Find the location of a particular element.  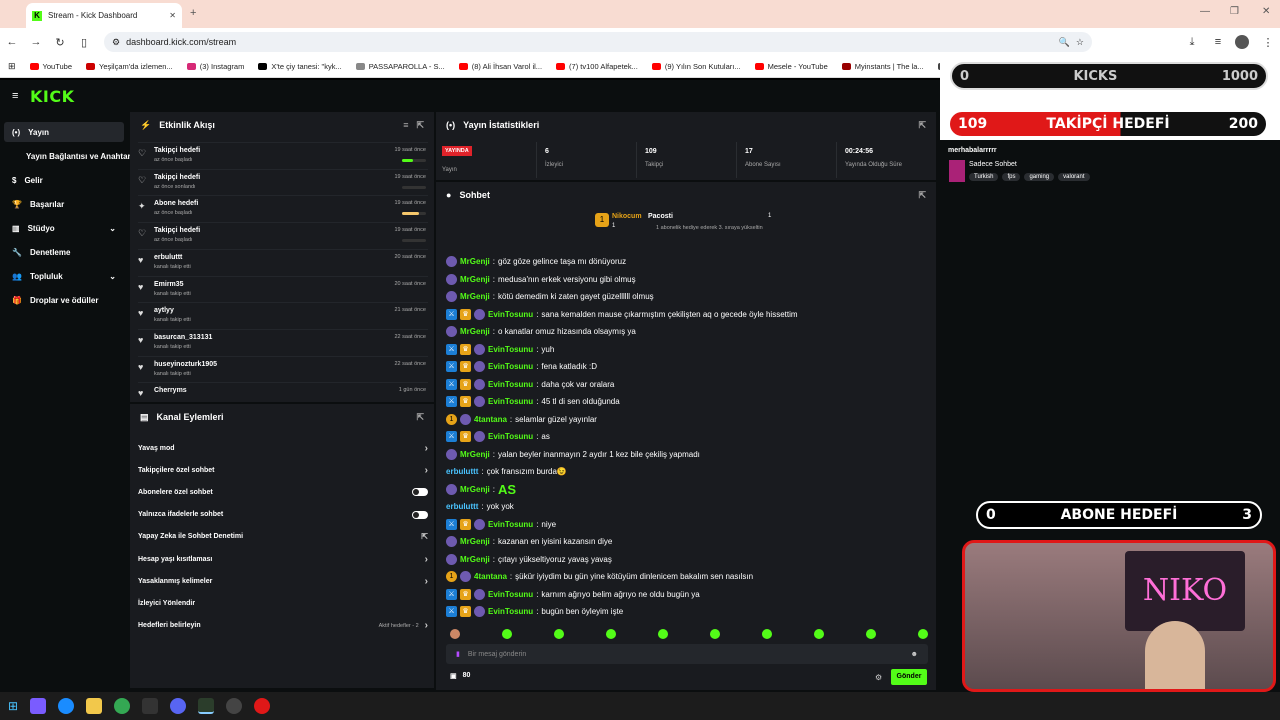

tag-pill: fps is located at coordinates (1011, 177).